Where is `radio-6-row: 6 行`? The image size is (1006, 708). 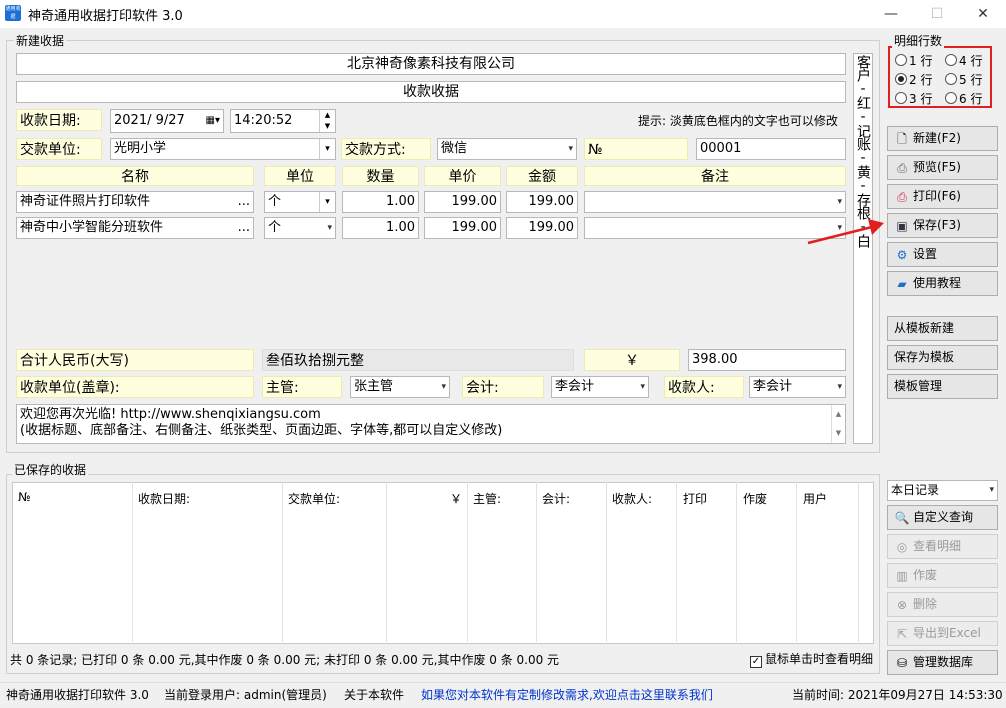
radio-6-row: 6 行 is located at coordinates (963, 98).